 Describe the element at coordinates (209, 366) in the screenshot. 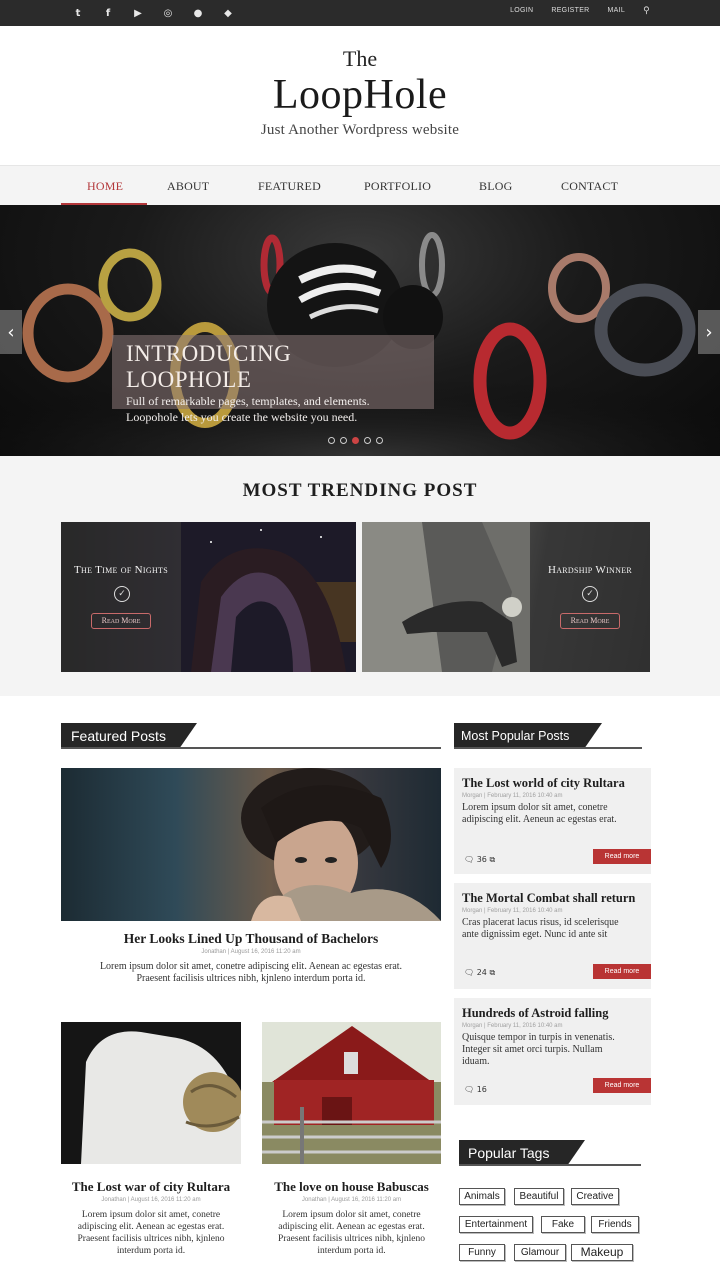

I see `hero-title: INTRODUCING LOOPHOLE` at that location.